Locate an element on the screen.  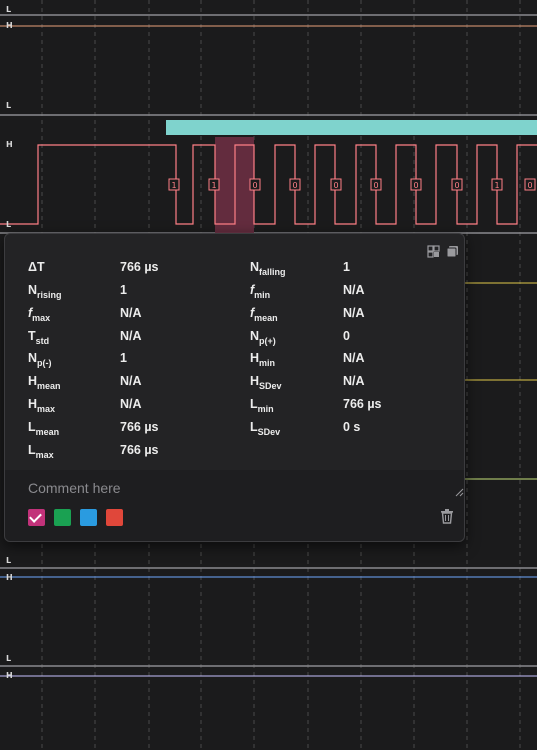
checkmark-icon is located at coordinates (35, 516).